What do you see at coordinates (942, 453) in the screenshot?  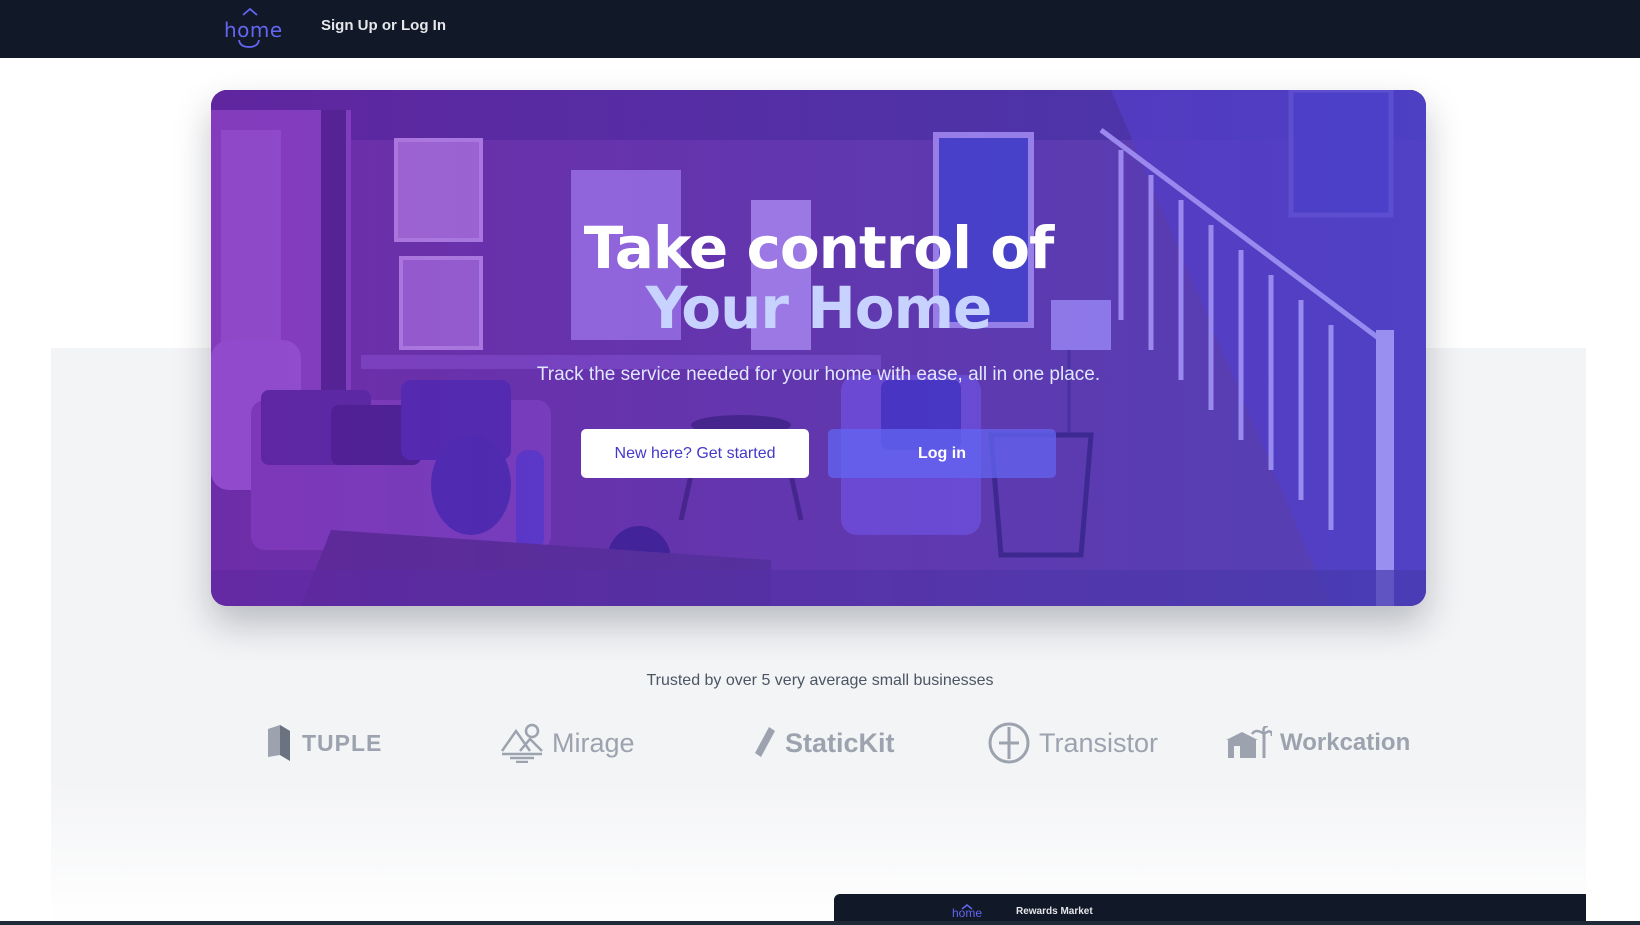 I see `login-button: Log in` at bounding box center [942, 453].